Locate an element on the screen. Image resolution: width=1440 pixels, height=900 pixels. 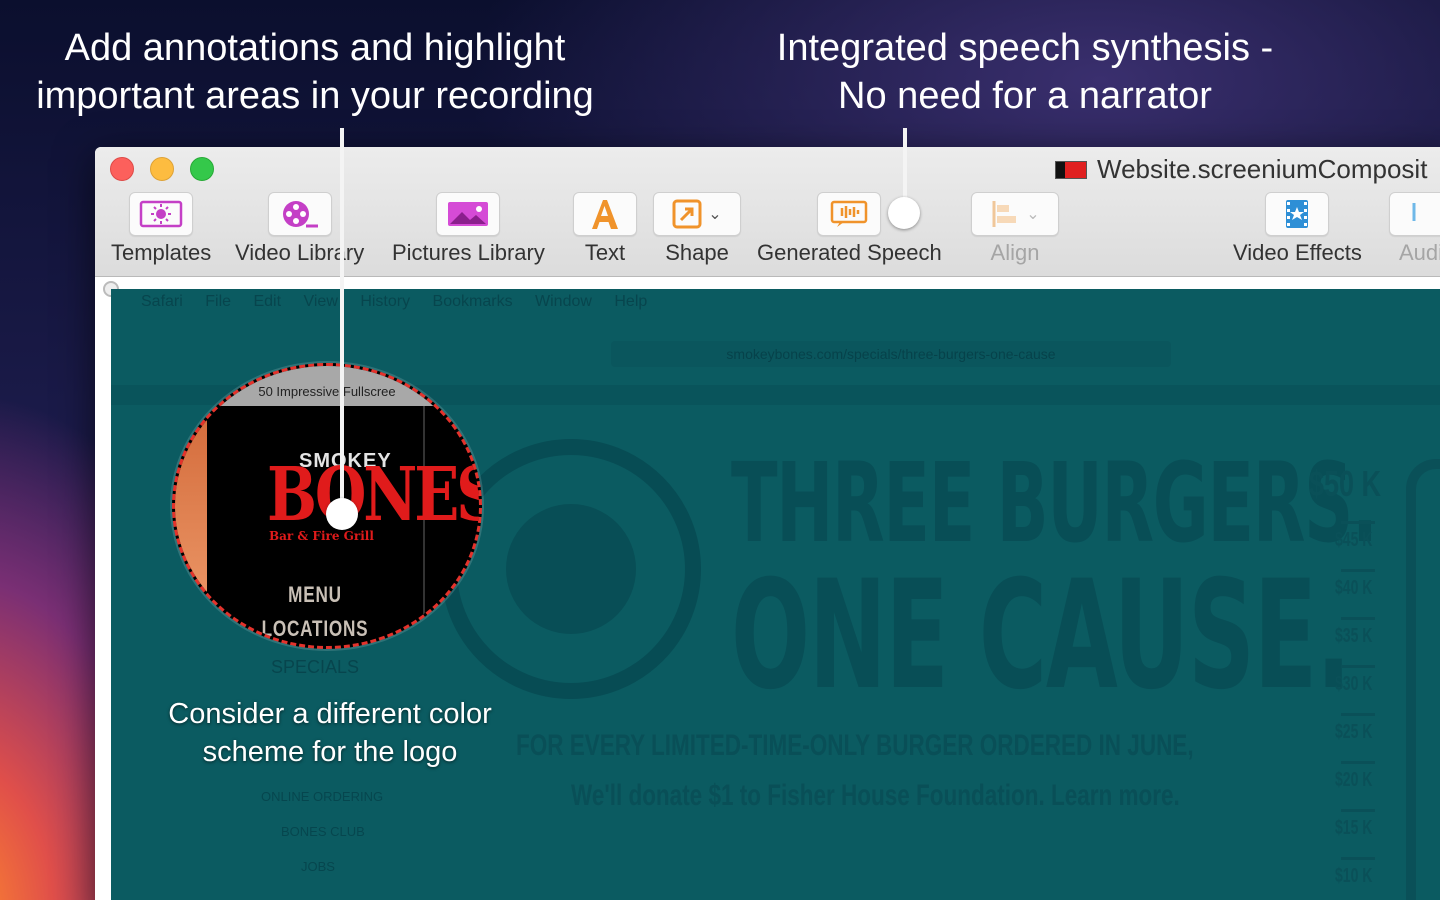
pictures-library-label: Pictures Library is located at coordinates (468, 252).